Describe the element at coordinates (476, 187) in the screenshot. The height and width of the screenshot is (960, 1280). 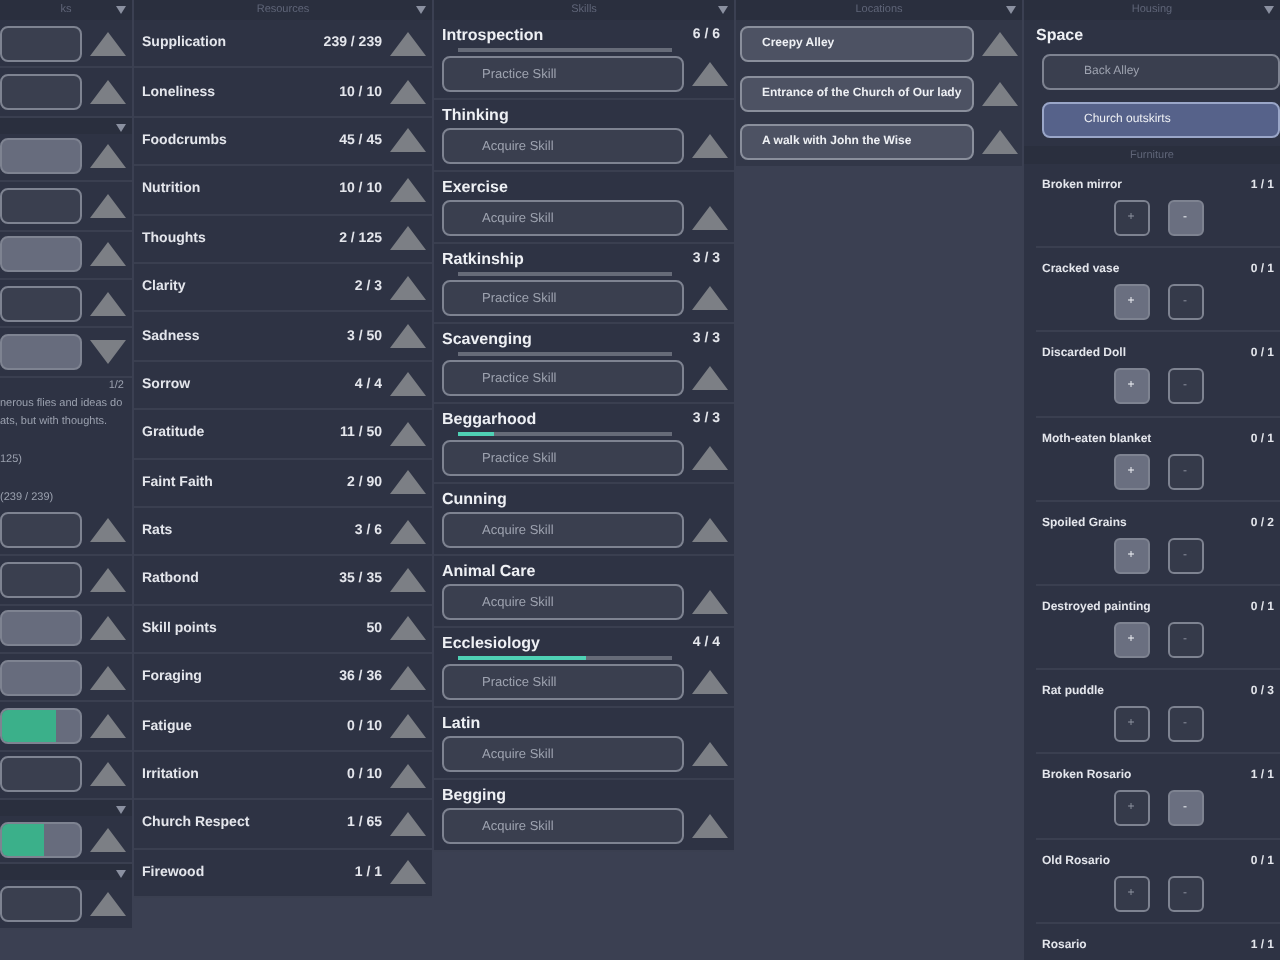
I see `skill-name: Exercise` at that location.